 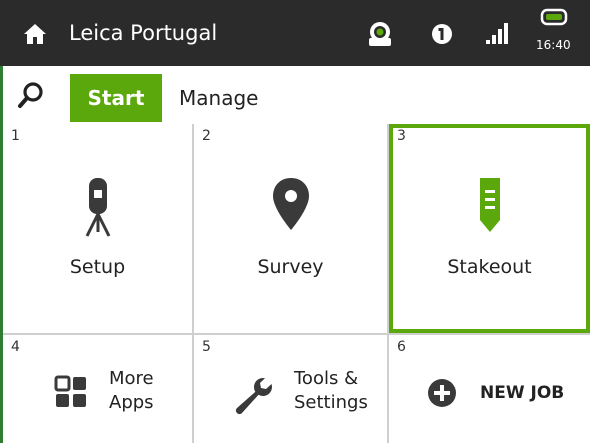 I want to click on battery-icon, so click(x=554, y=17).